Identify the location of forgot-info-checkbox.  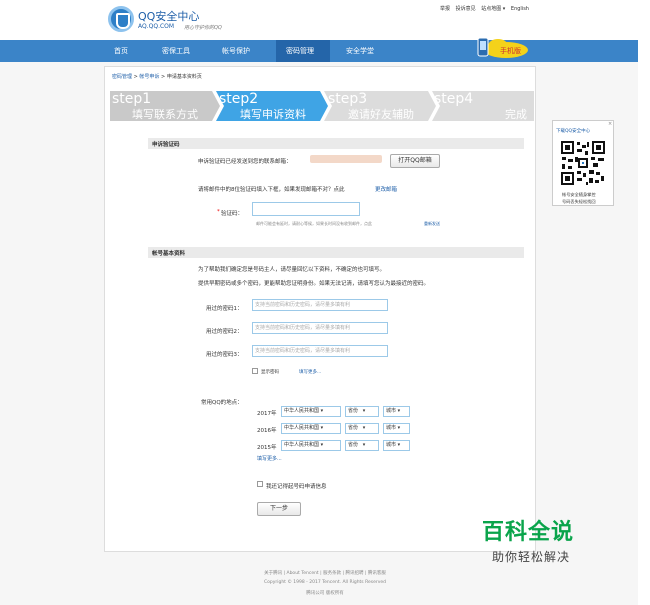
(260, 484).